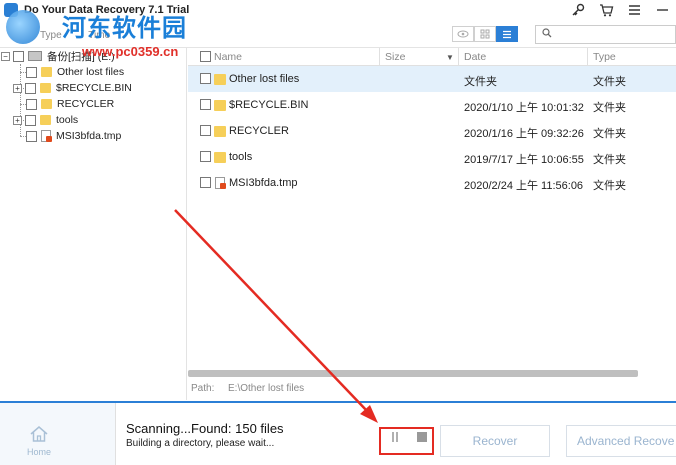 Image resolution: width=676 pixels, height=465 pixels. What do you see at coordinates (634, 10) in the screenshot?
I see `menu-icon` at bounding box center [634, 10].